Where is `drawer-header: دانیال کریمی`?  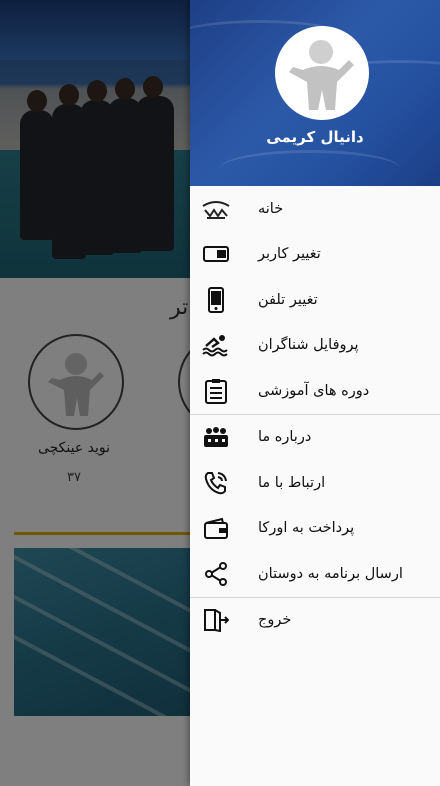
drawer-header: دانیال کریمی is located at coordinates (315, 93).